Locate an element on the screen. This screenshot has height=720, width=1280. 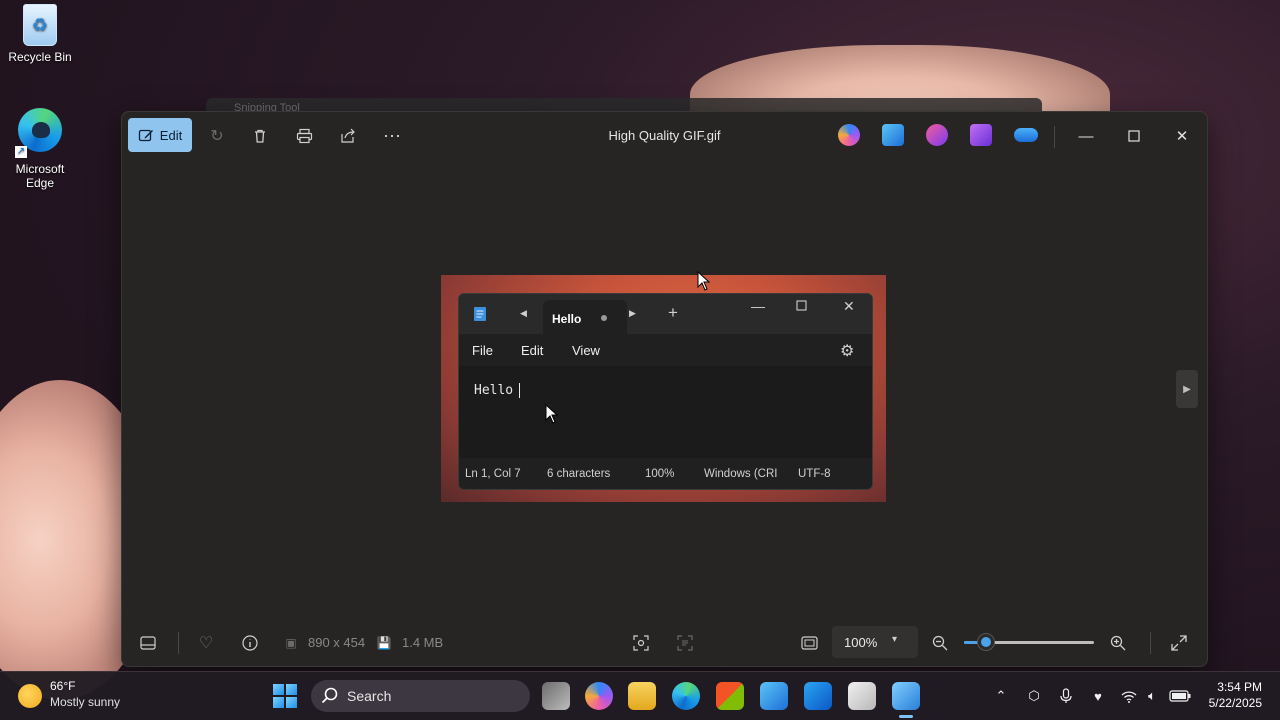
microsoft-store-icon is located at coordinates (730, 696).